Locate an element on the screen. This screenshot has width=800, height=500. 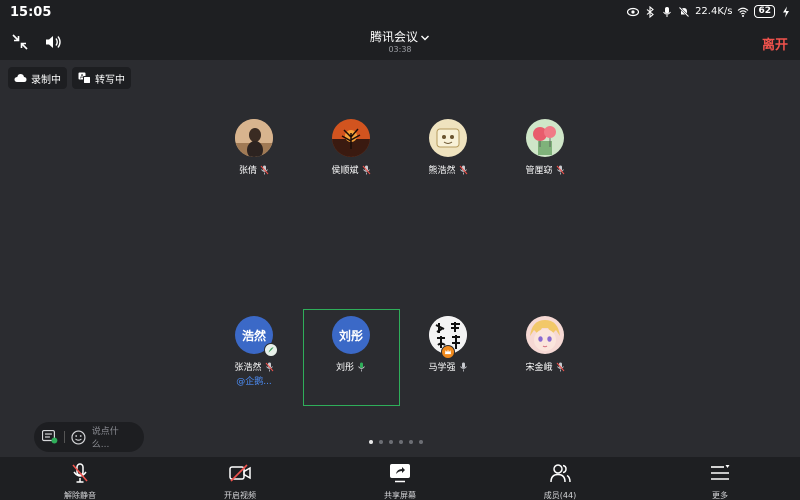
start-video-label: 开启视频 is located at coordinates (240, 495).